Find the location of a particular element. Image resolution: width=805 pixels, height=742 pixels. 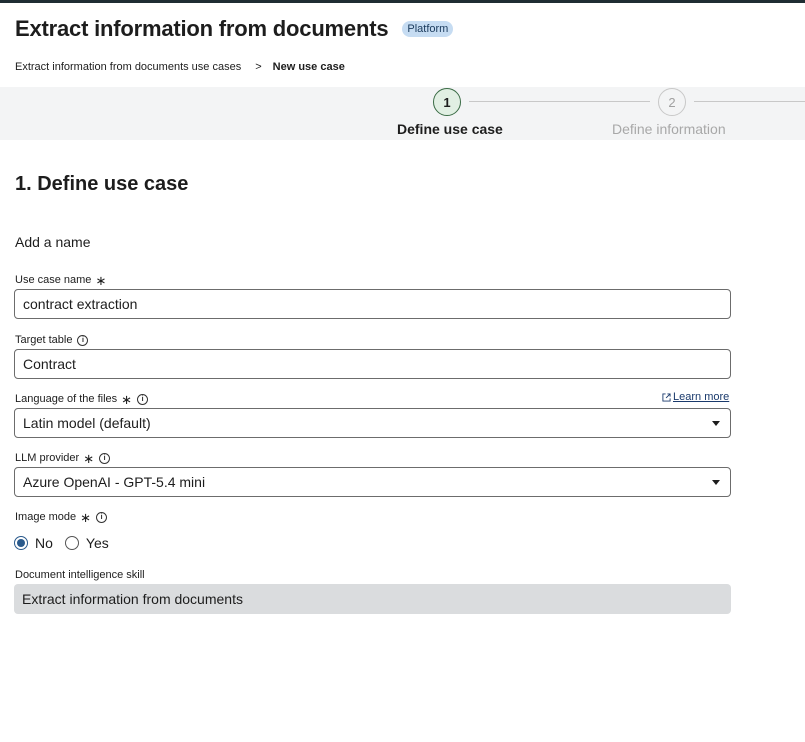

top-bar is located at coordinates (402, 1).